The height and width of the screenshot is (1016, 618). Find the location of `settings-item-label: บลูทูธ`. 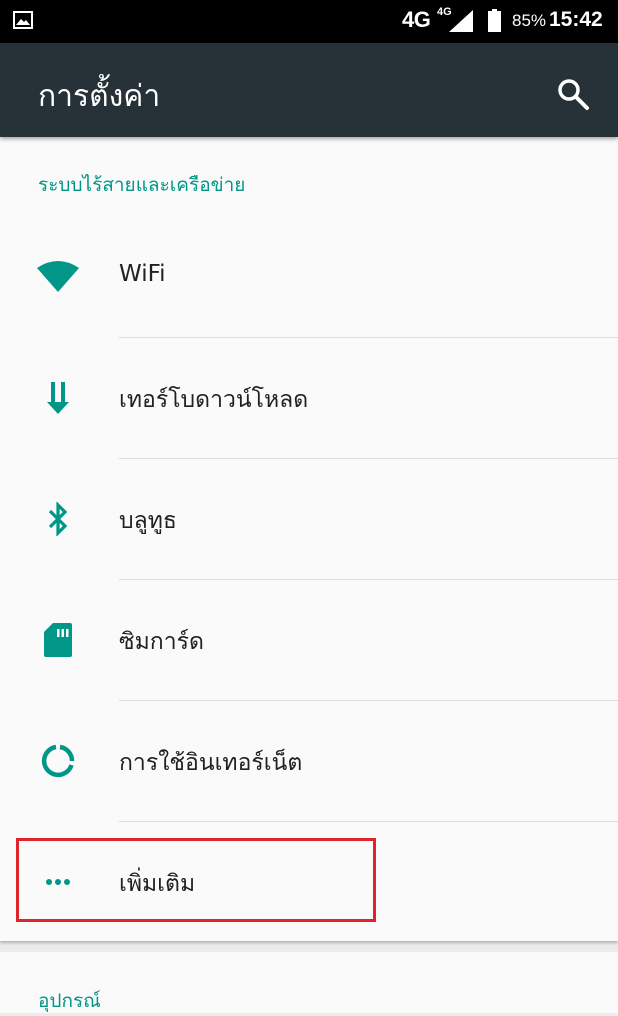

settings-item-label: บลูทูธ is located at coordinates (148, 521).